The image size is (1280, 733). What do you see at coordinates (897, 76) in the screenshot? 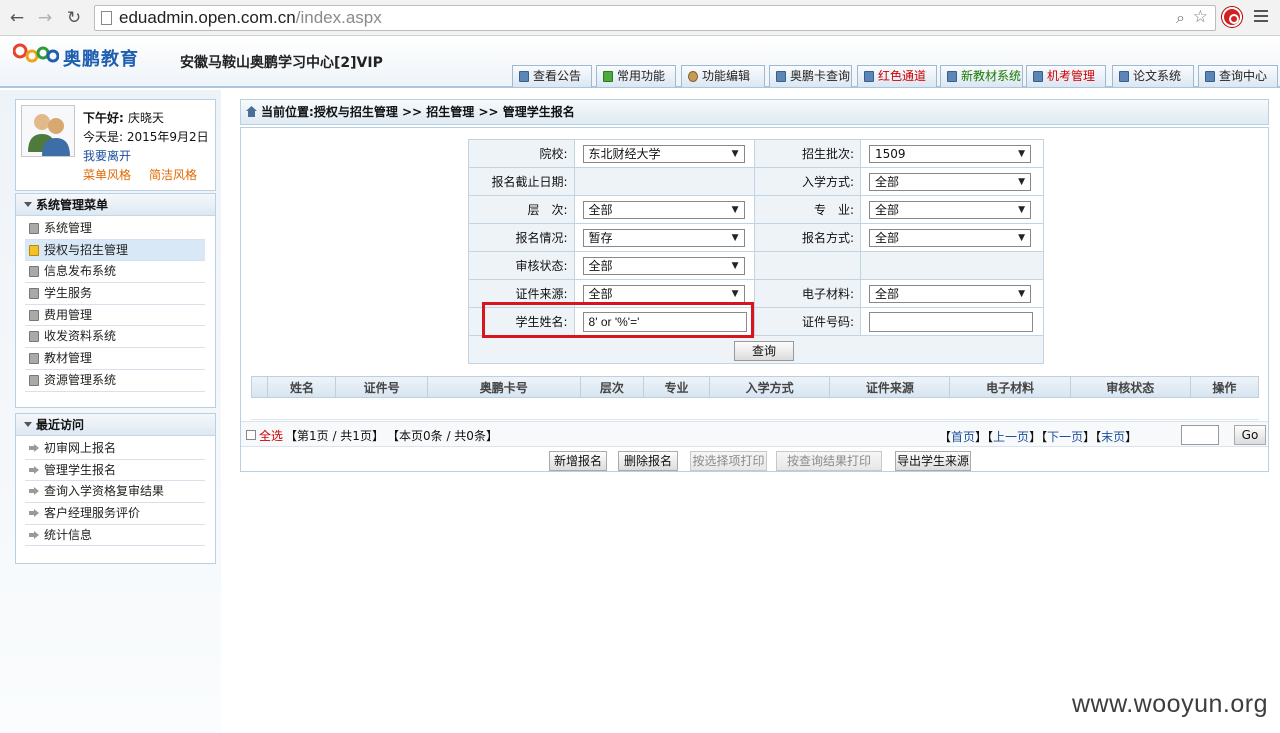
I see `topnav-red-channel: 红色通道` at bounding box center [897, 76].